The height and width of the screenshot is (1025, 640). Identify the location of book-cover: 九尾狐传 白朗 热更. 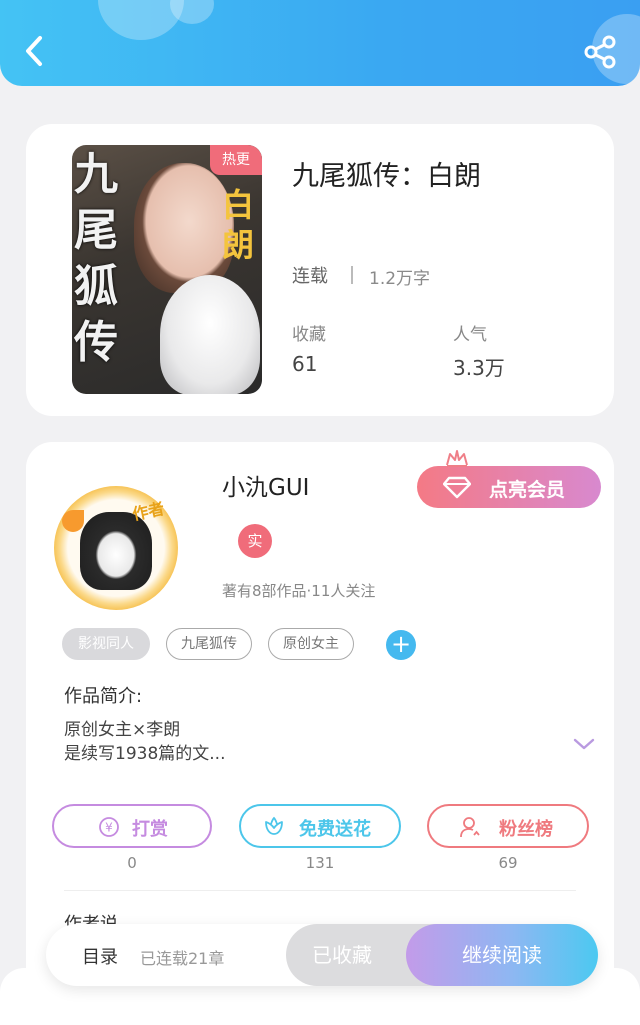
(167, 269).